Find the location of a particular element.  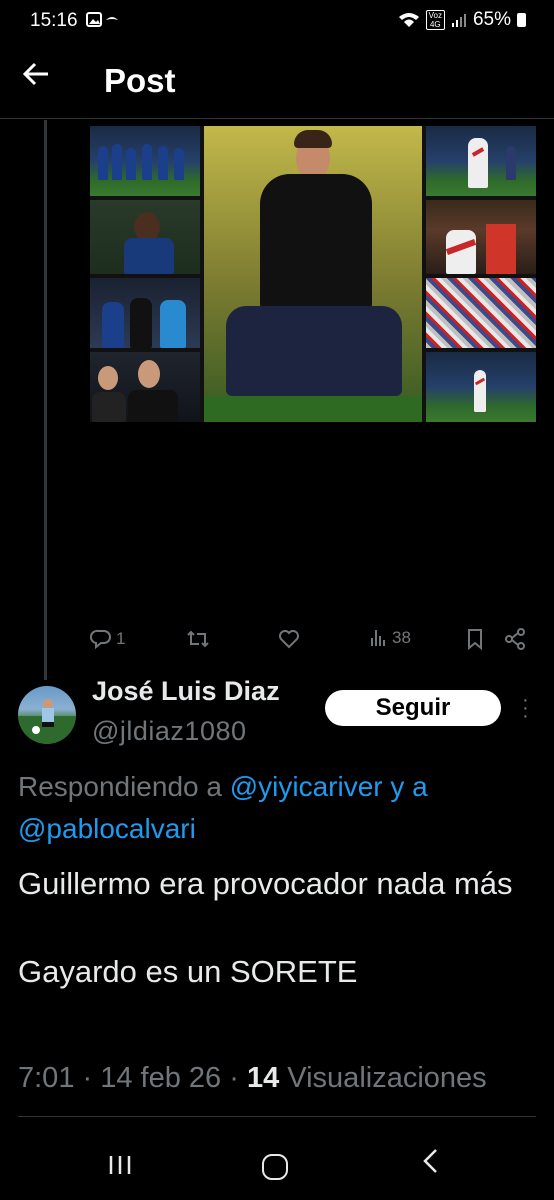

share-icon is located at coordinates (515, 639).